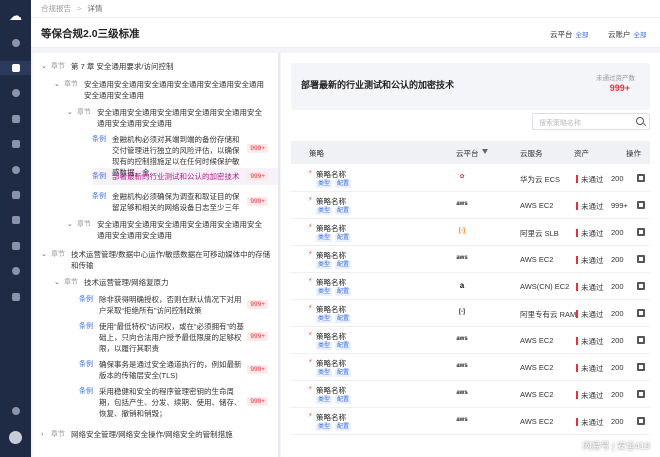 Image resolution: width=660 pixels, height=457 pixels. I want to click on table-row: 策略名称 类型 配置 [-] 阿里云 SLB 未通过 200, so click(470, 232).